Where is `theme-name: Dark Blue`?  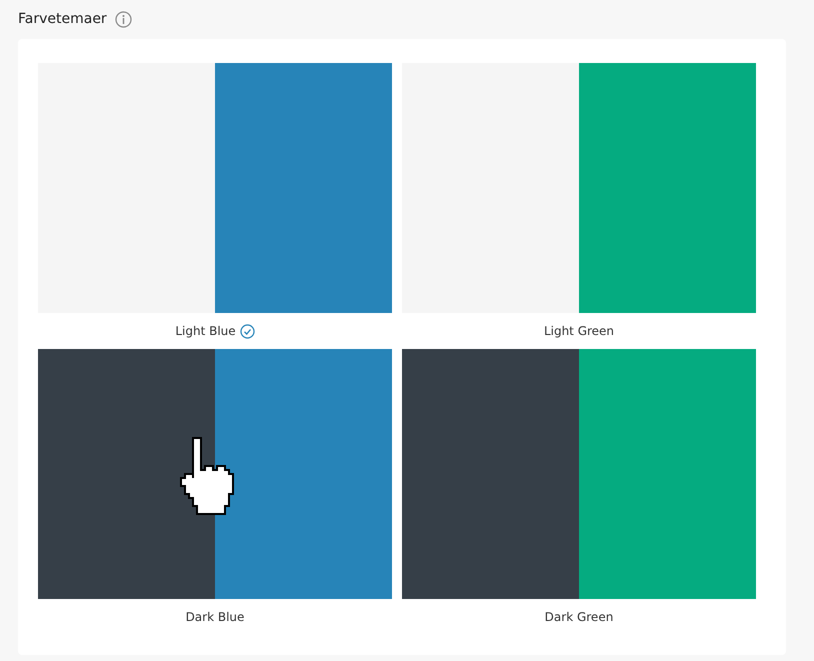
theme-name: Dark Blue is located at coordinates (215, 617).